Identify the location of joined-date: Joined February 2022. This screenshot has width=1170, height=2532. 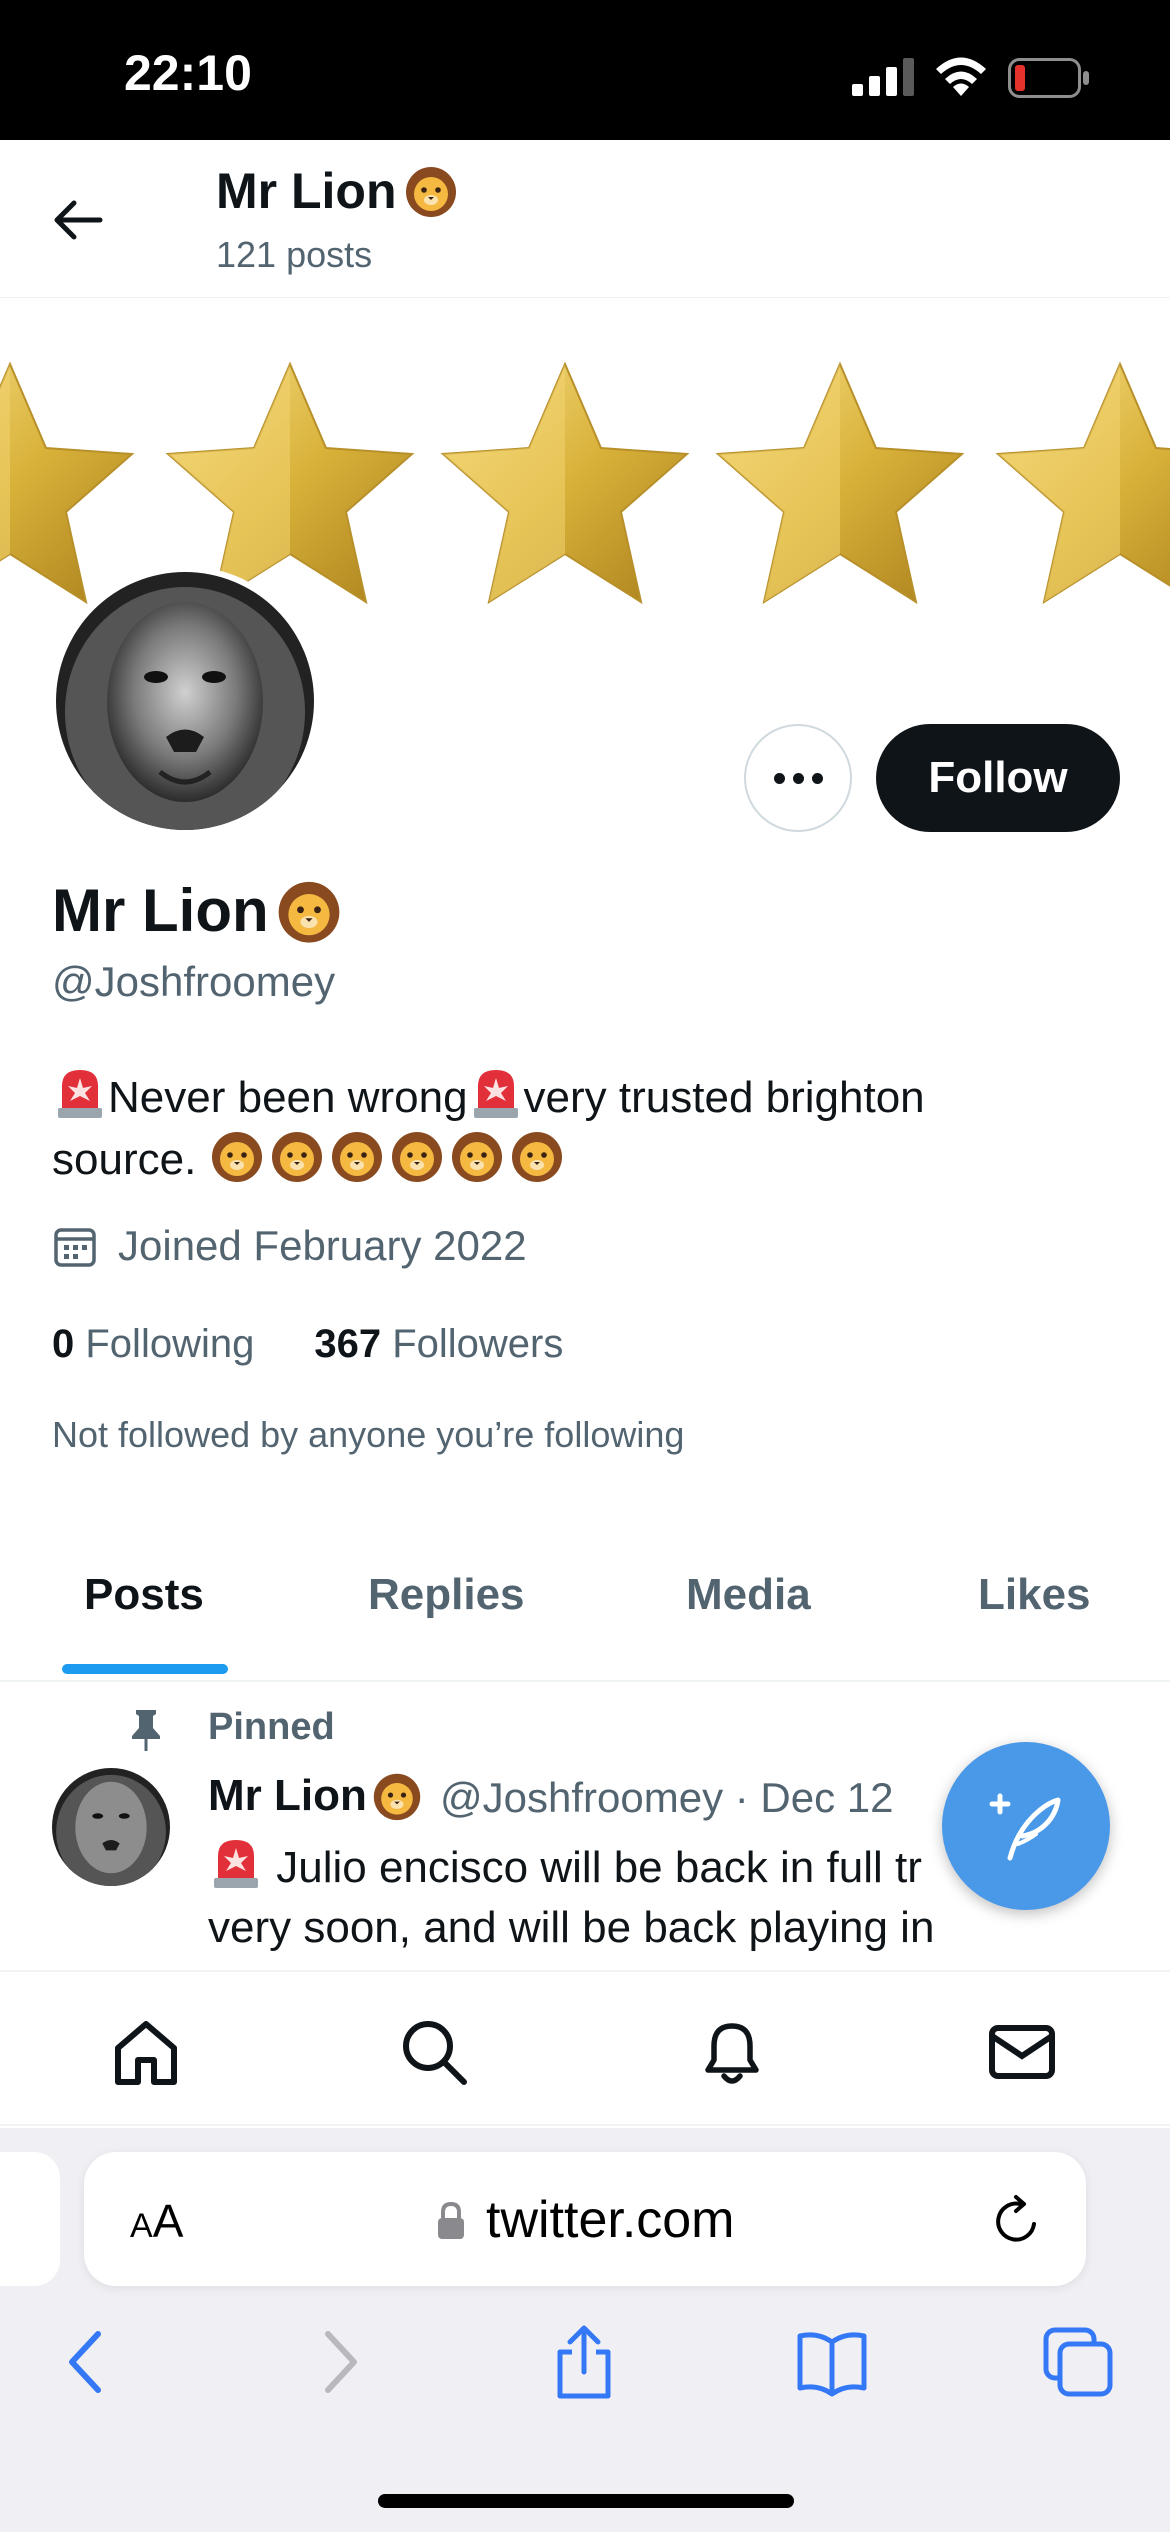
(289, 1246).